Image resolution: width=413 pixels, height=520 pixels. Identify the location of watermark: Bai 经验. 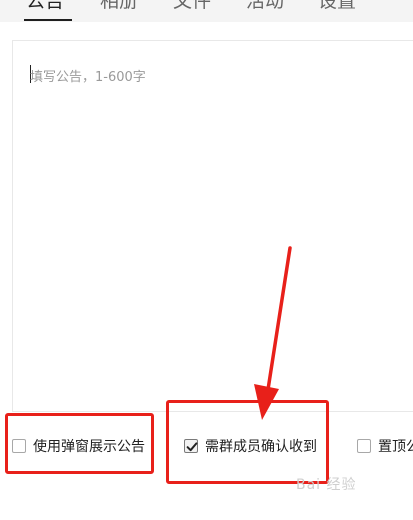
(326, 485).